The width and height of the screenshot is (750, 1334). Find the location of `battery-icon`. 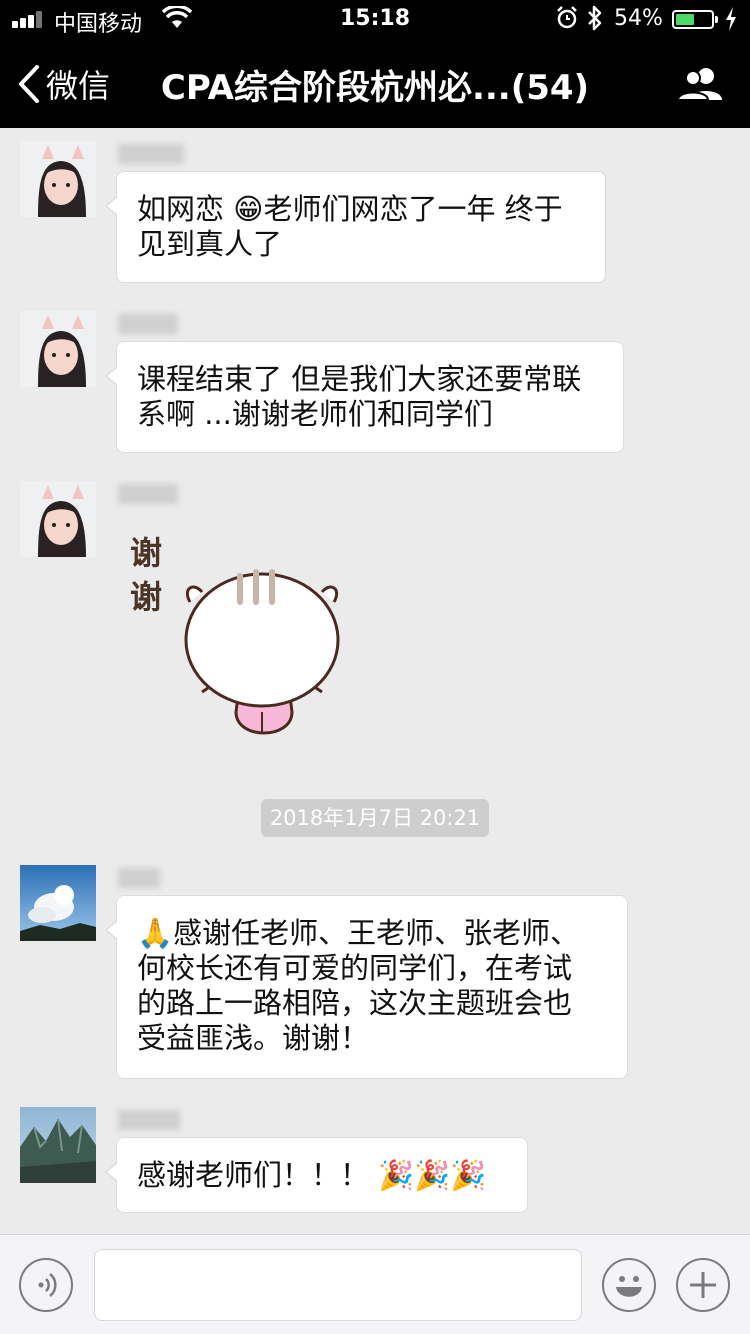

battery-icon is located at coordinates (695, 19).